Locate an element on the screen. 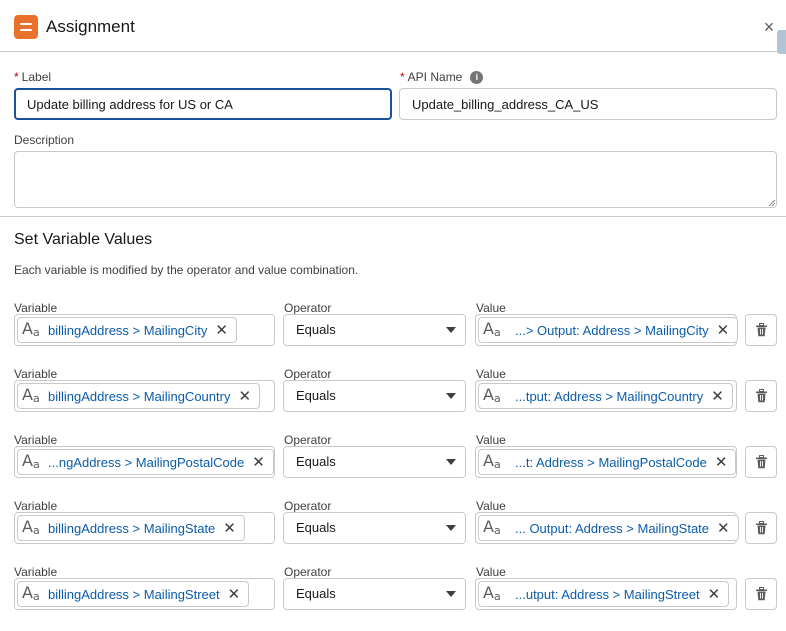  label-field-label: * Label is located at coordinates (32, 77).